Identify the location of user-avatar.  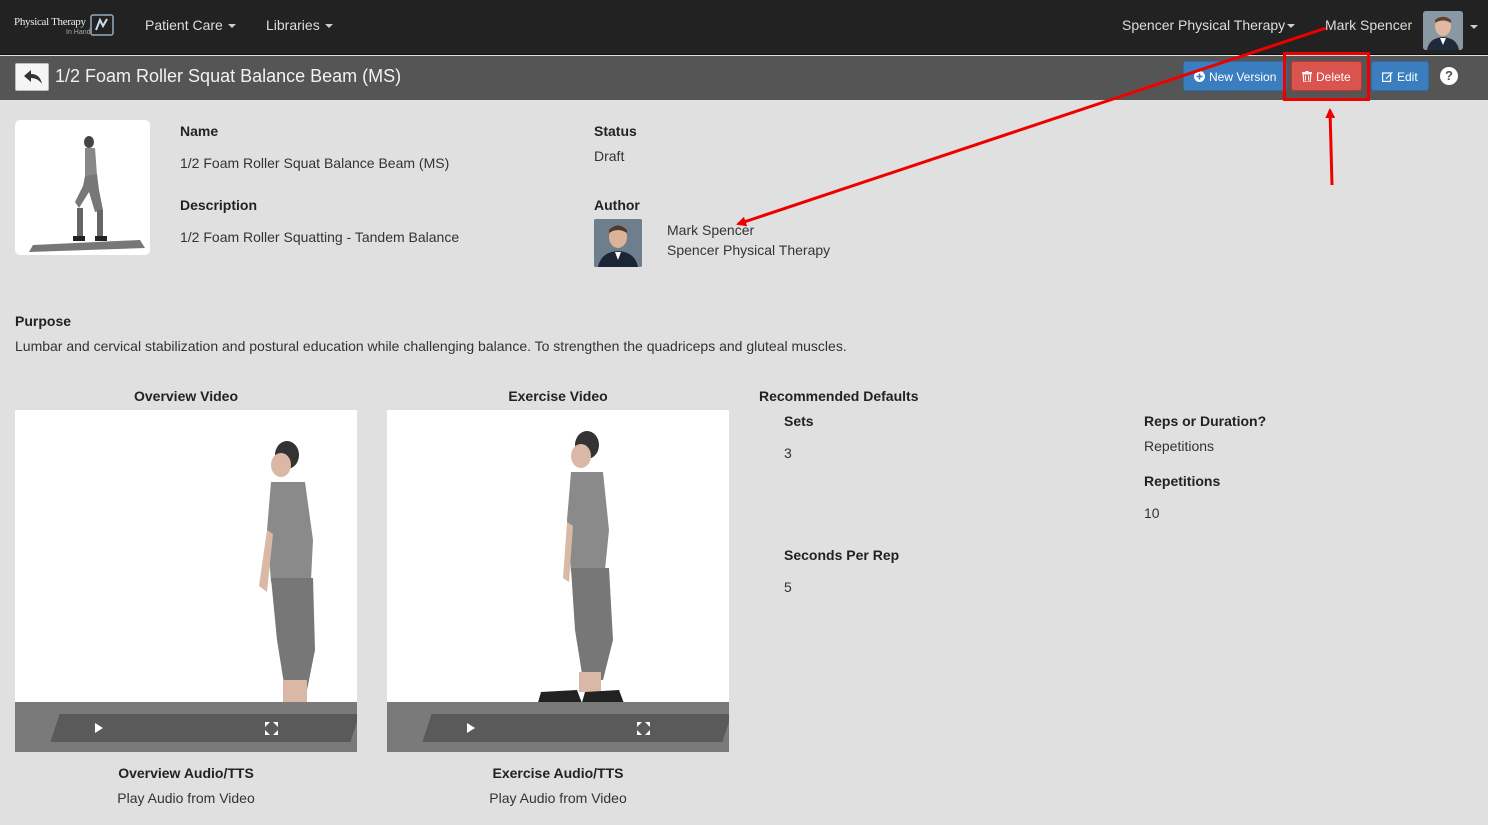
(1443, 30).